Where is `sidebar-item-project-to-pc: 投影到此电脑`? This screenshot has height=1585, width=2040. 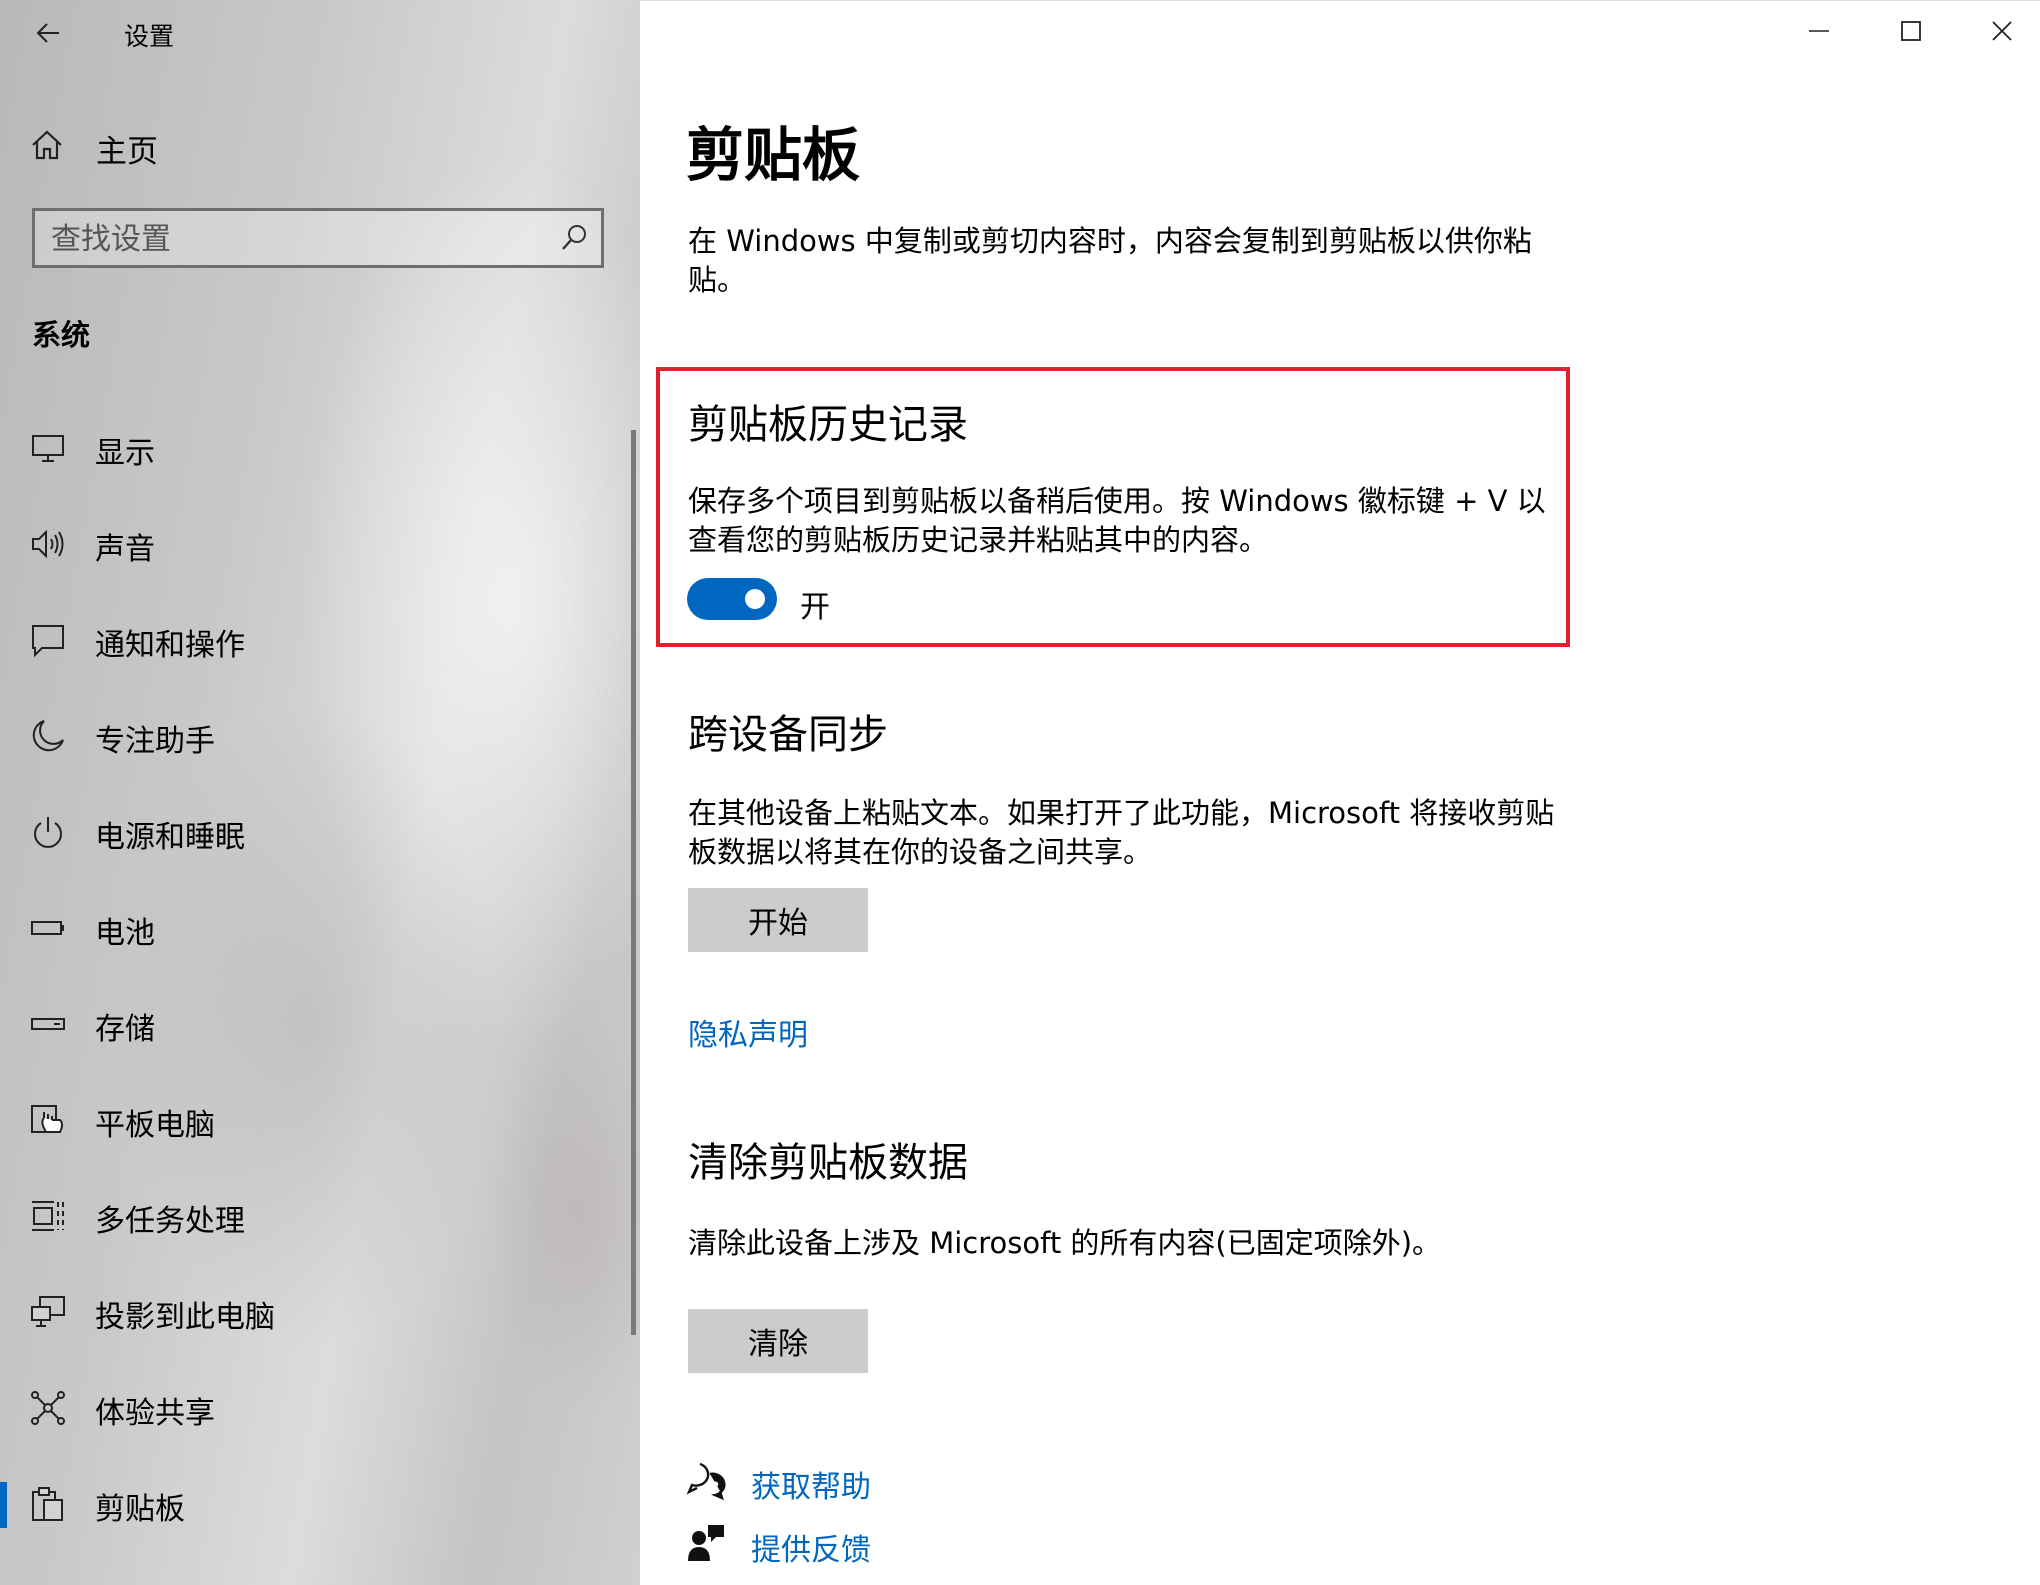 sidebar-item-project-to-pc: 投影到此电脑 is located at coordinates (316, 1312).